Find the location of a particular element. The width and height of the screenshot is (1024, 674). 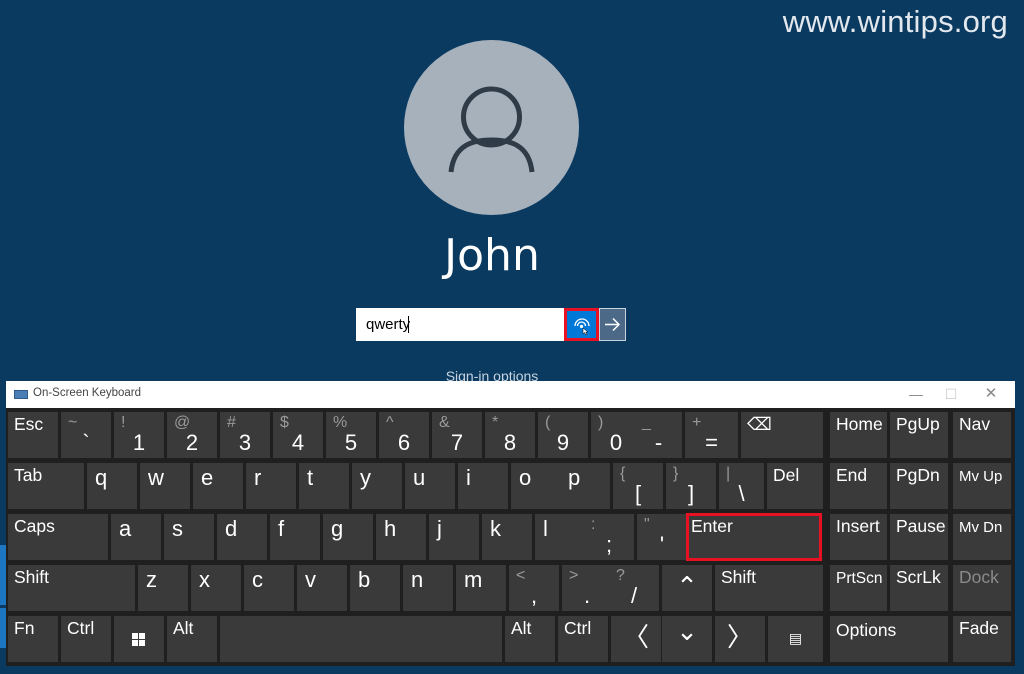

key-y: y is located at coordinates (377, 486).